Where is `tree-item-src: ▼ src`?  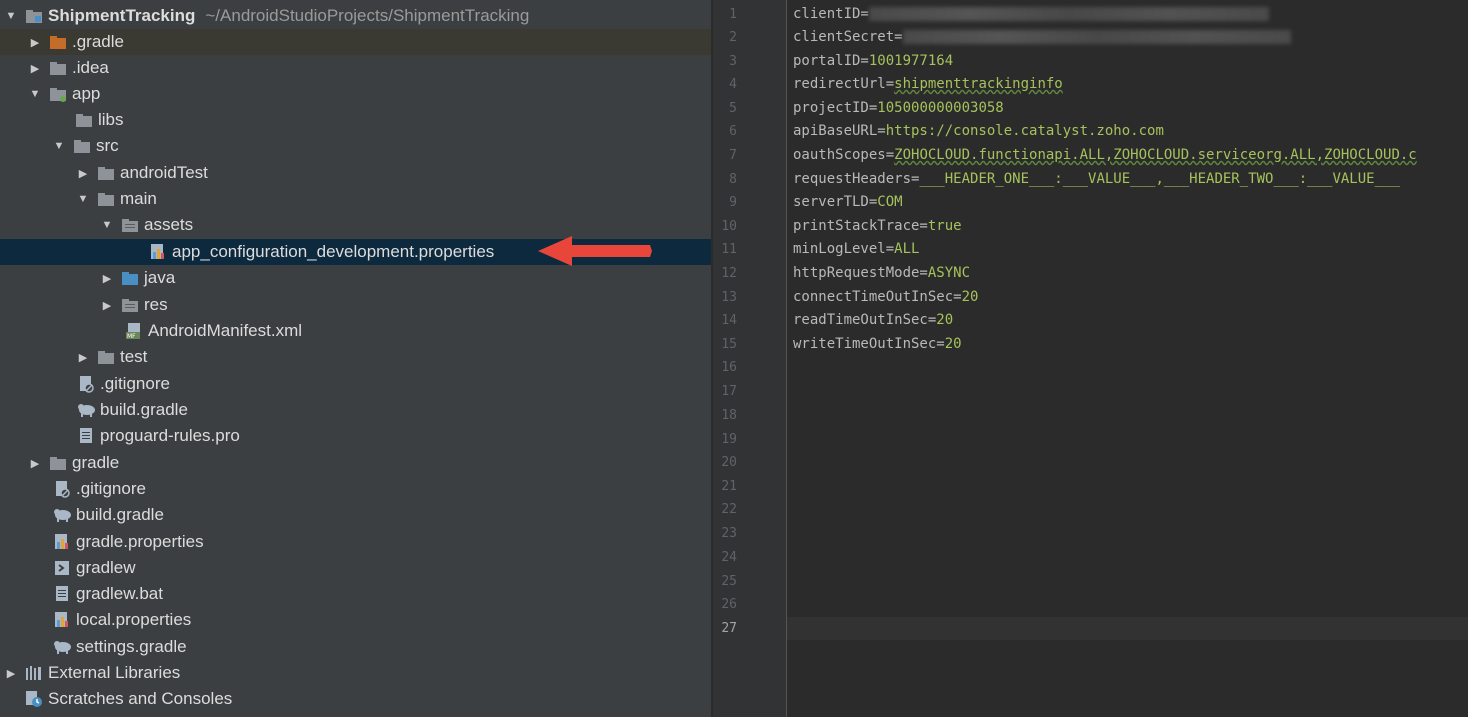
tree-item-src: ▼ src is located at coordinates (355, 146).